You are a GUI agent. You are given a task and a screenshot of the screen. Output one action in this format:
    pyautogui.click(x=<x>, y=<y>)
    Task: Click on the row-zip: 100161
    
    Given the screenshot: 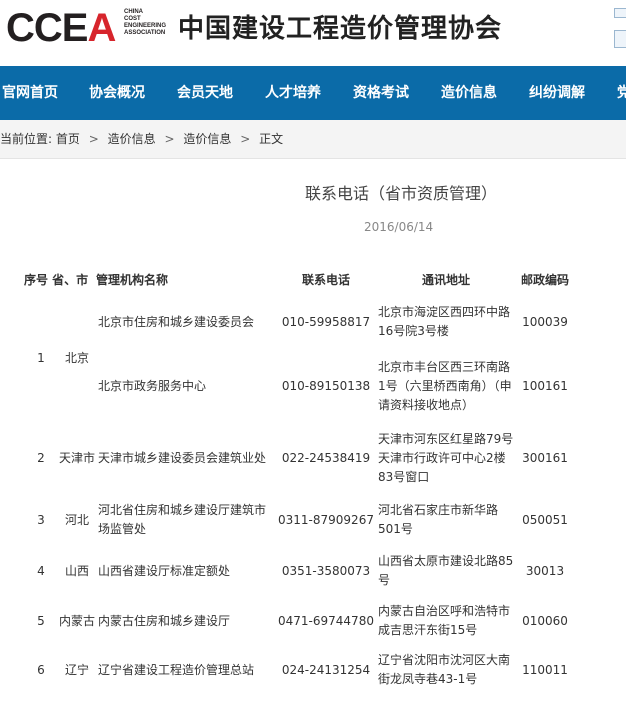 What is the action you would take?
    pyautogui.click(x=545, y=385)
    